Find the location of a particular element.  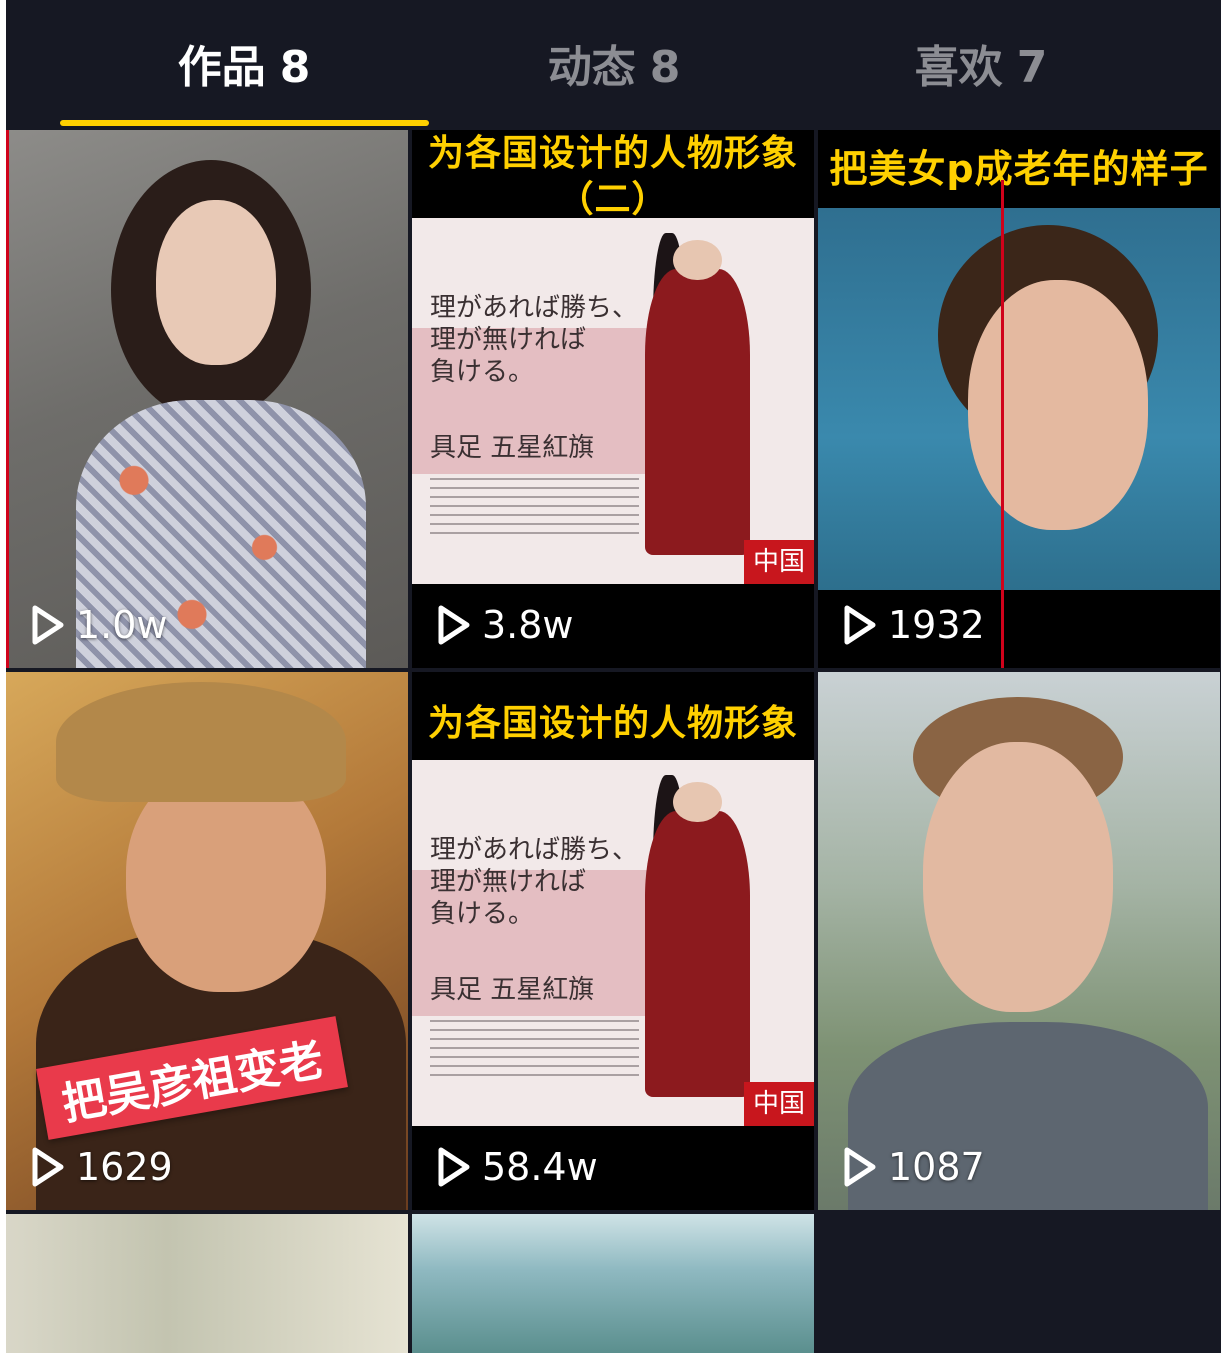

active-tab-indicator is located at coordinates (244, 123).